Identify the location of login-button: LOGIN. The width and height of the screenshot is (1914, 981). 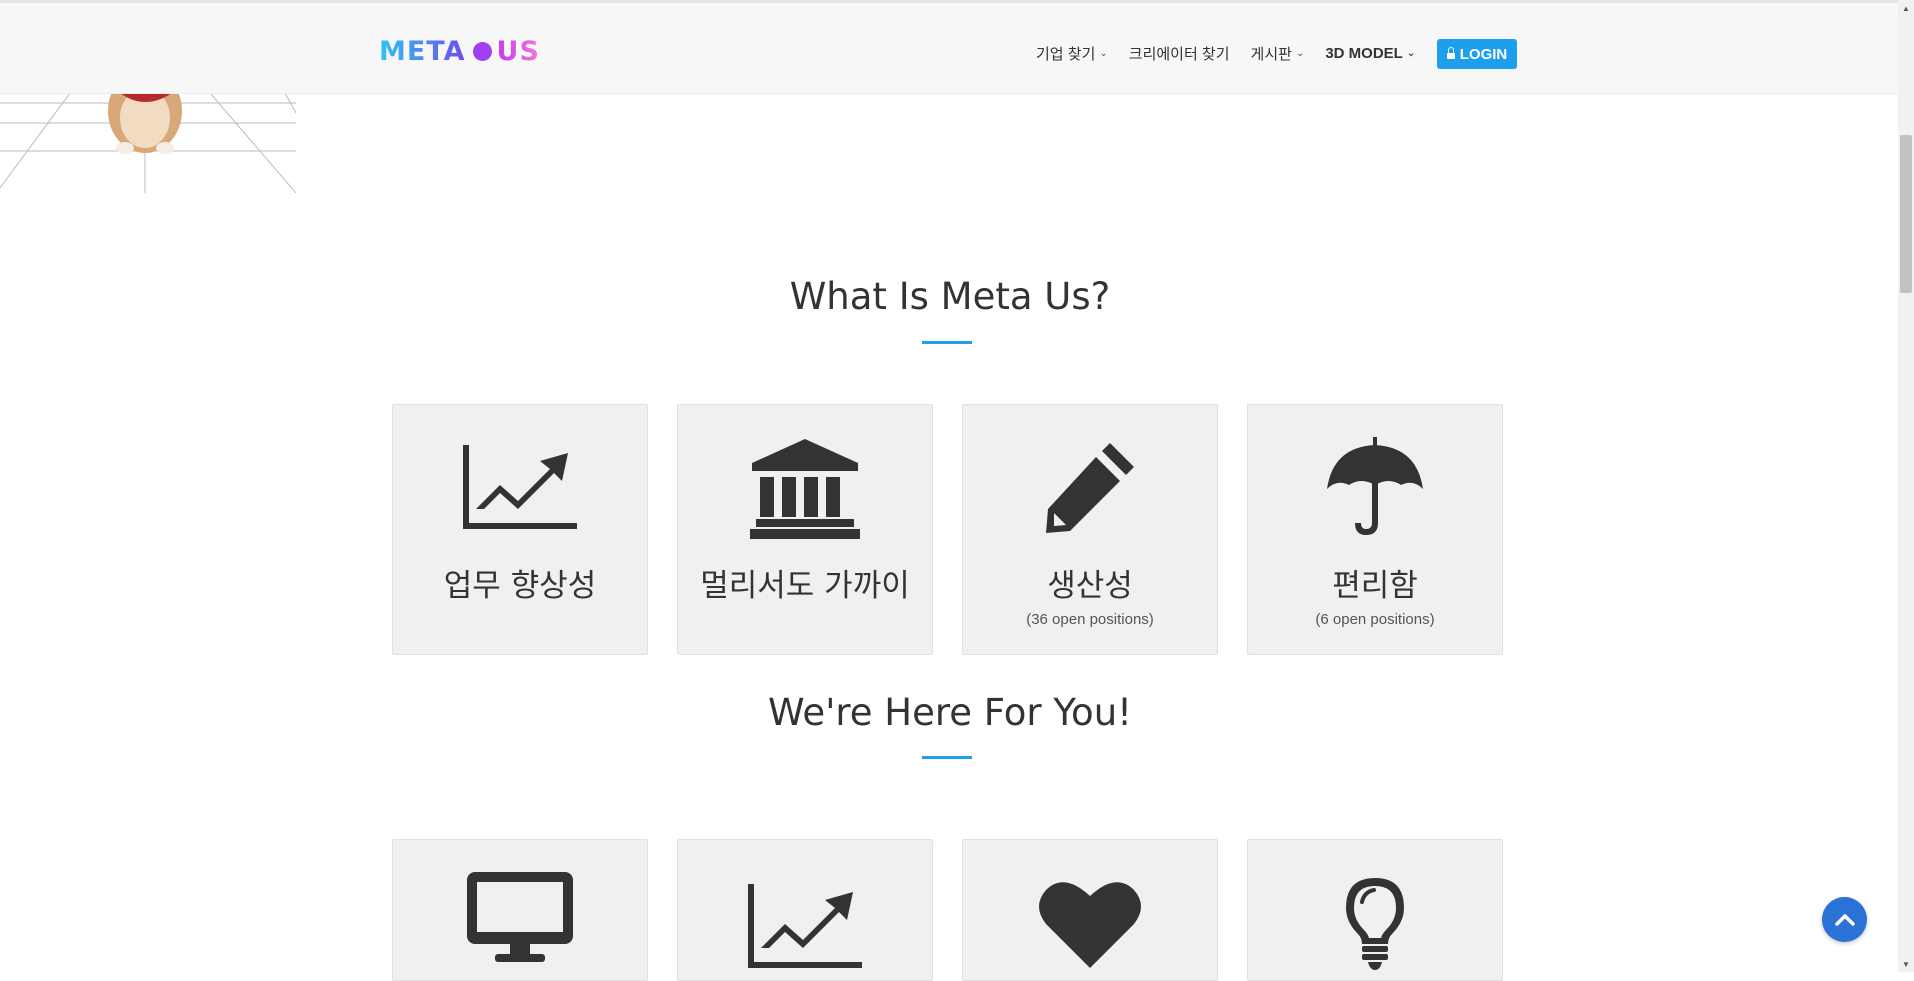
(1477, 54).